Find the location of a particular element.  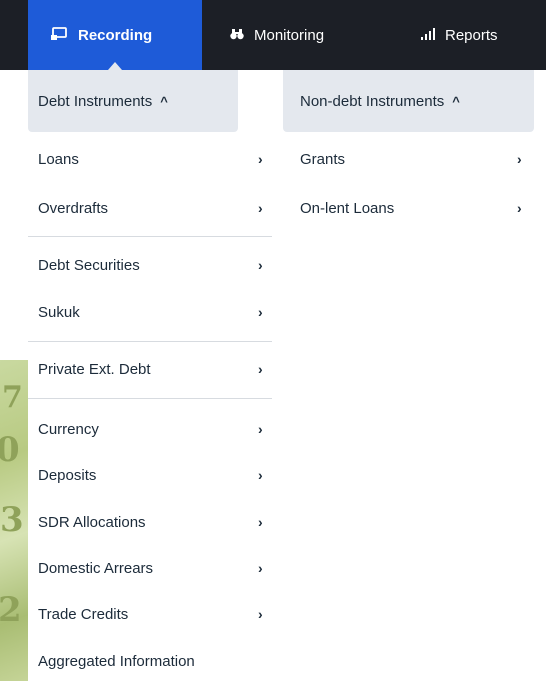

menu-item-deposits: Deposits › is located at coordinates (155, 475).